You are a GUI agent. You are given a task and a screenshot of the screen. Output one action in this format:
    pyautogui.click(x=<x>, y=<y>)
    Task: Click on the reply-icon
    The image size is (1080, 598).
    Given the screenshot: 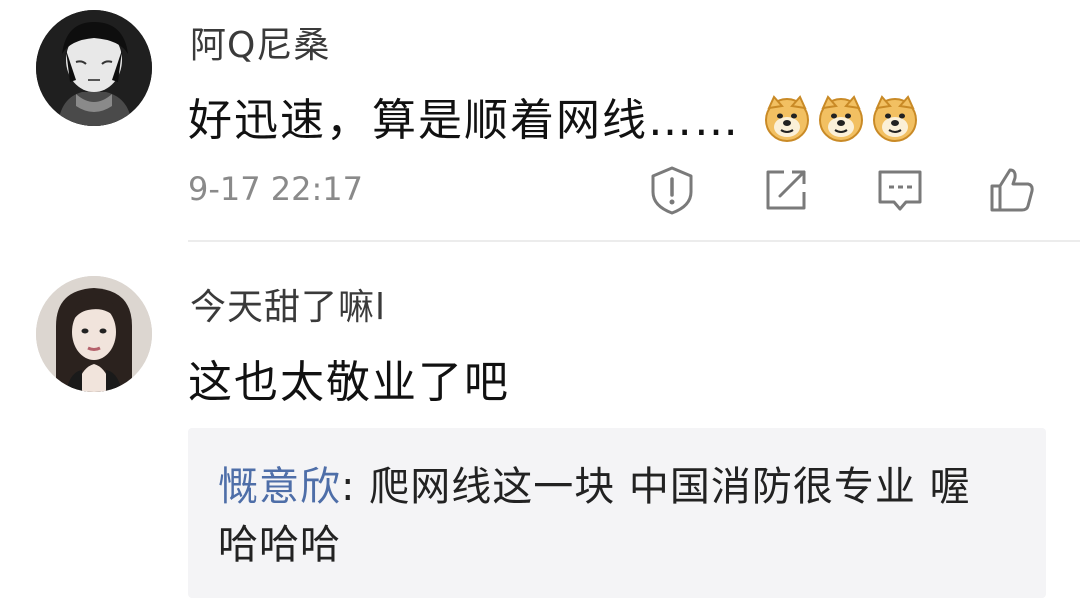 What is the action you would take?
    pyautogui.click(x=900, y=190)
    